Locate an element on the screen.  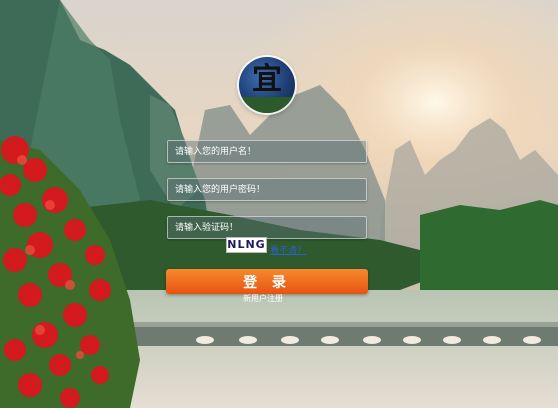
register-link: 新用户注册 is located at coordinates (263, 298).